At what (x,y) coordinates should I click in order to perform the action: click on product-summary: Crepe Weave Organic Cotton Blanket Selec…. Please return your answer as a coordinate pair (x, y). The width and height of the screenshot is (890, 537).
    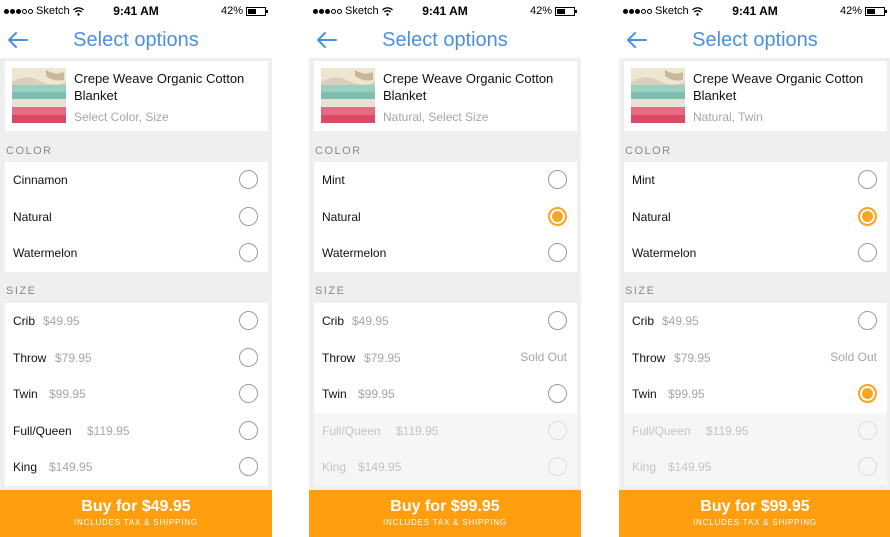
    Looking at the image, I should click on (136, 96).